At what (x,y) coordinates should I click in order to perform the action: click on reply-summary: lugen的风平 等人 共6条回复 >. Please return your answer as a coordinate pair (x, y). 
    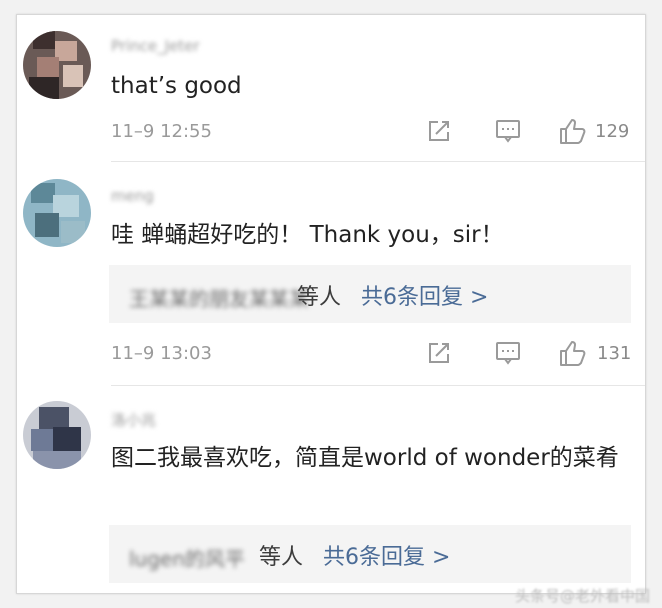
    Looking at the image, I should click on (370, 554).